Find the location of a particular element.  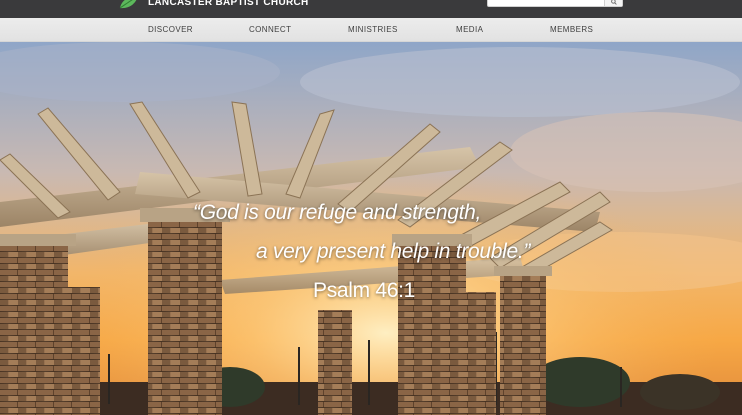

search-icon is located at coordinates (614, 2).